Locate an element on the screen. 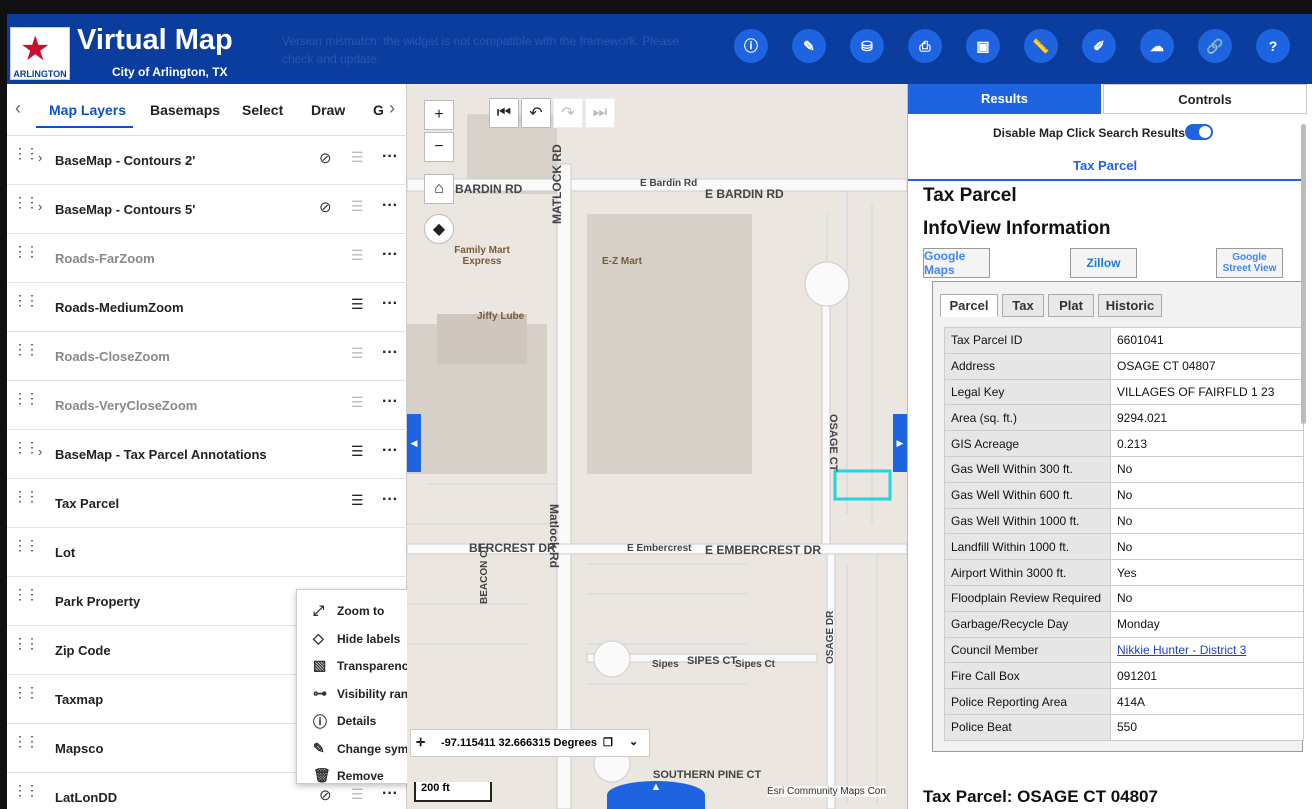 This screenshot has height=809, width=1312. ruler-icon: 📏 is located at coordinates (1041, 46).